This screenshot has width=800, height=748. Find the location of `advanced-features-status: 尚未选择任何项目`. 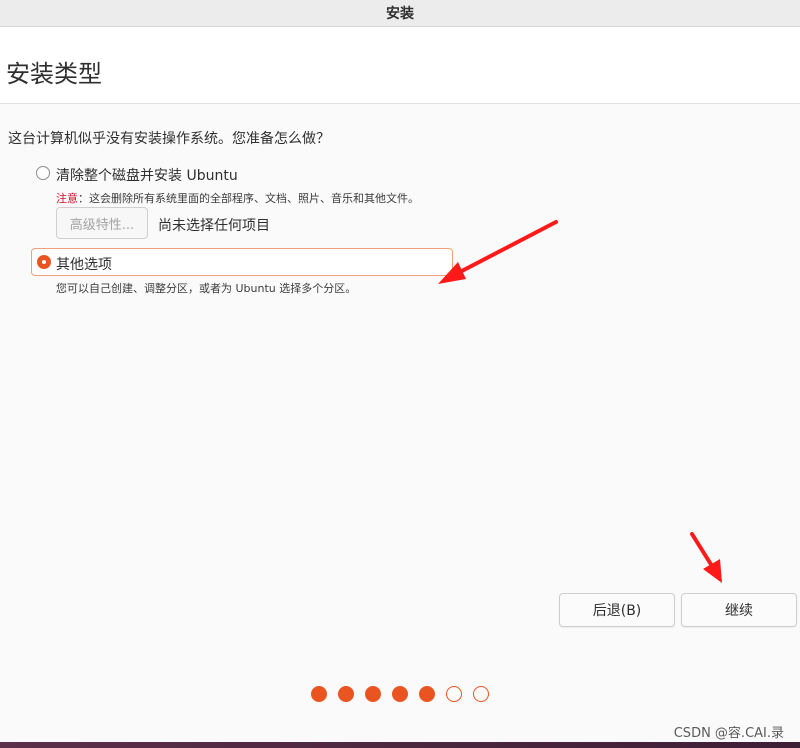

advanced-features-status: 尚未选择任何项目 is located at coordinates (214, 226).